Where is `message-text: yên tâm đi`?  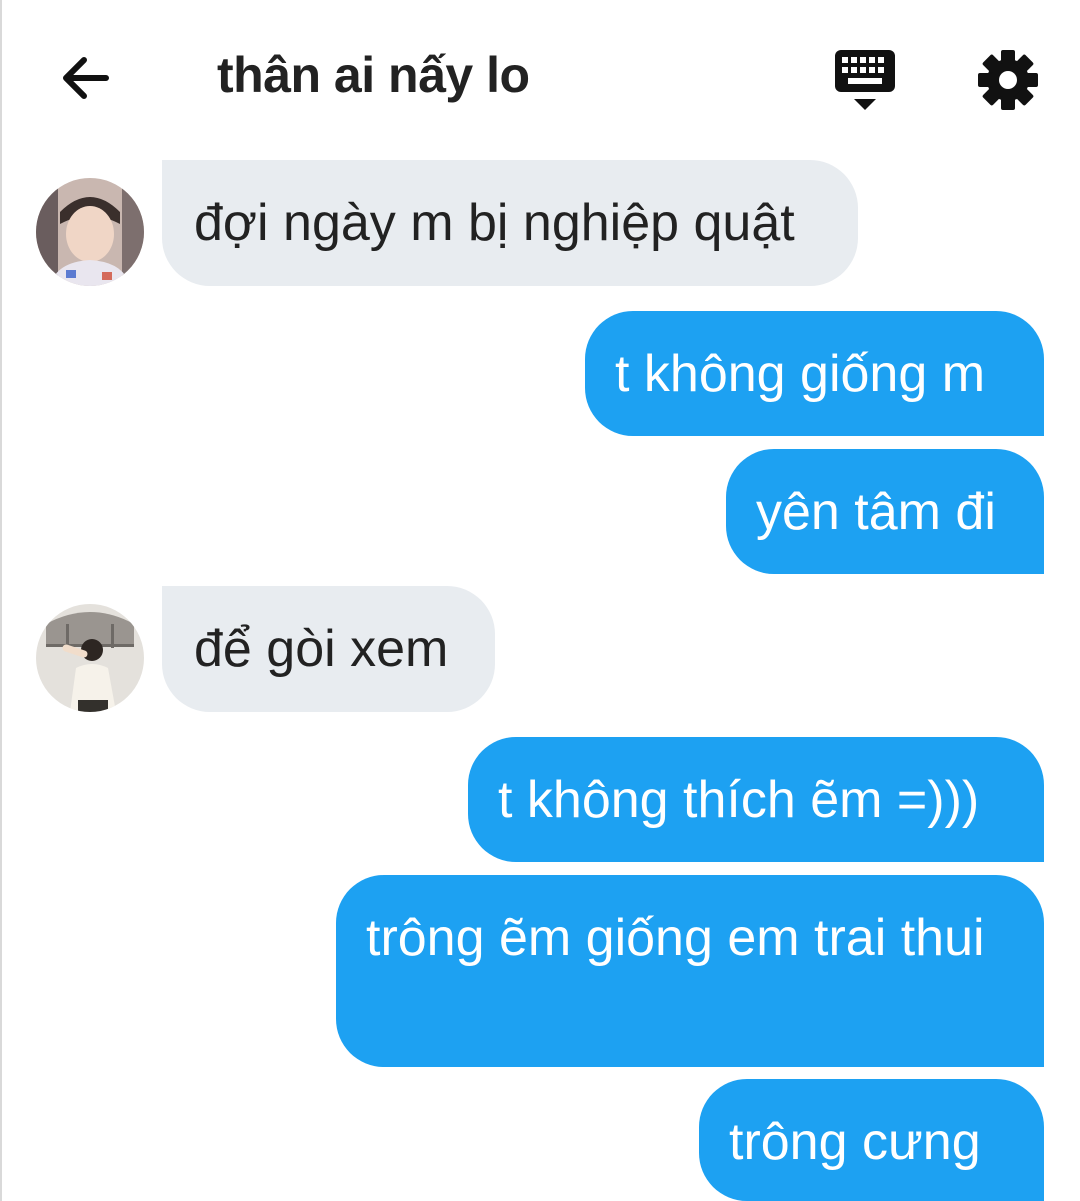 message-text: yên tâm đi is located at coordinates (876, 512).